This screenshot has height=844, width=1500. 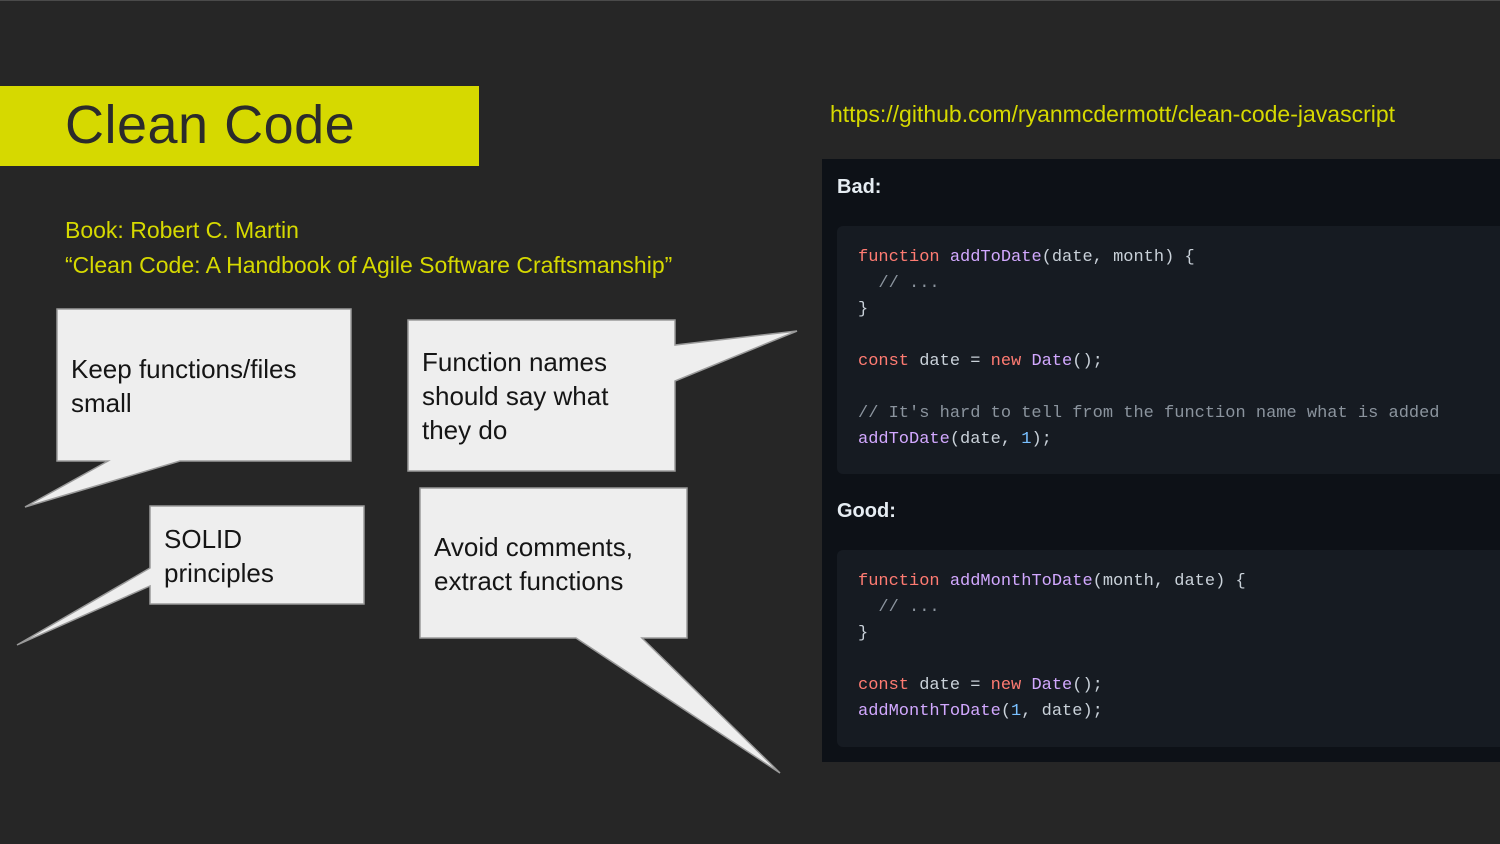 What do you see at coordinates (1006, 711) in the screenshot?
I see `code-text: (` at bounding box center [1006, 711].